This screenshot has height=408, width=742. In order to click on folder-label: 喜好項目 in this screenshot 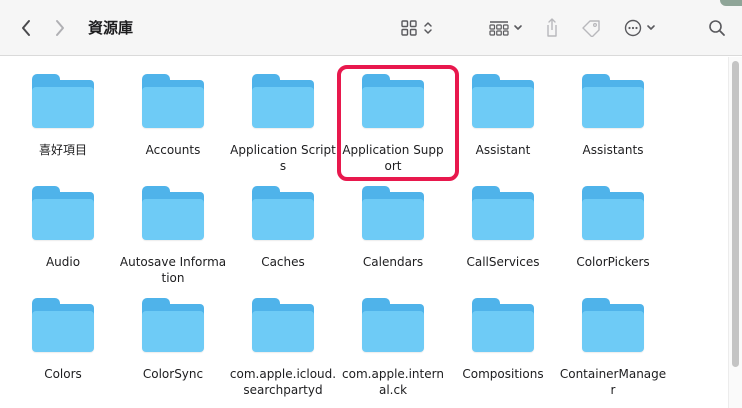, I will do `click(62, 150)`.